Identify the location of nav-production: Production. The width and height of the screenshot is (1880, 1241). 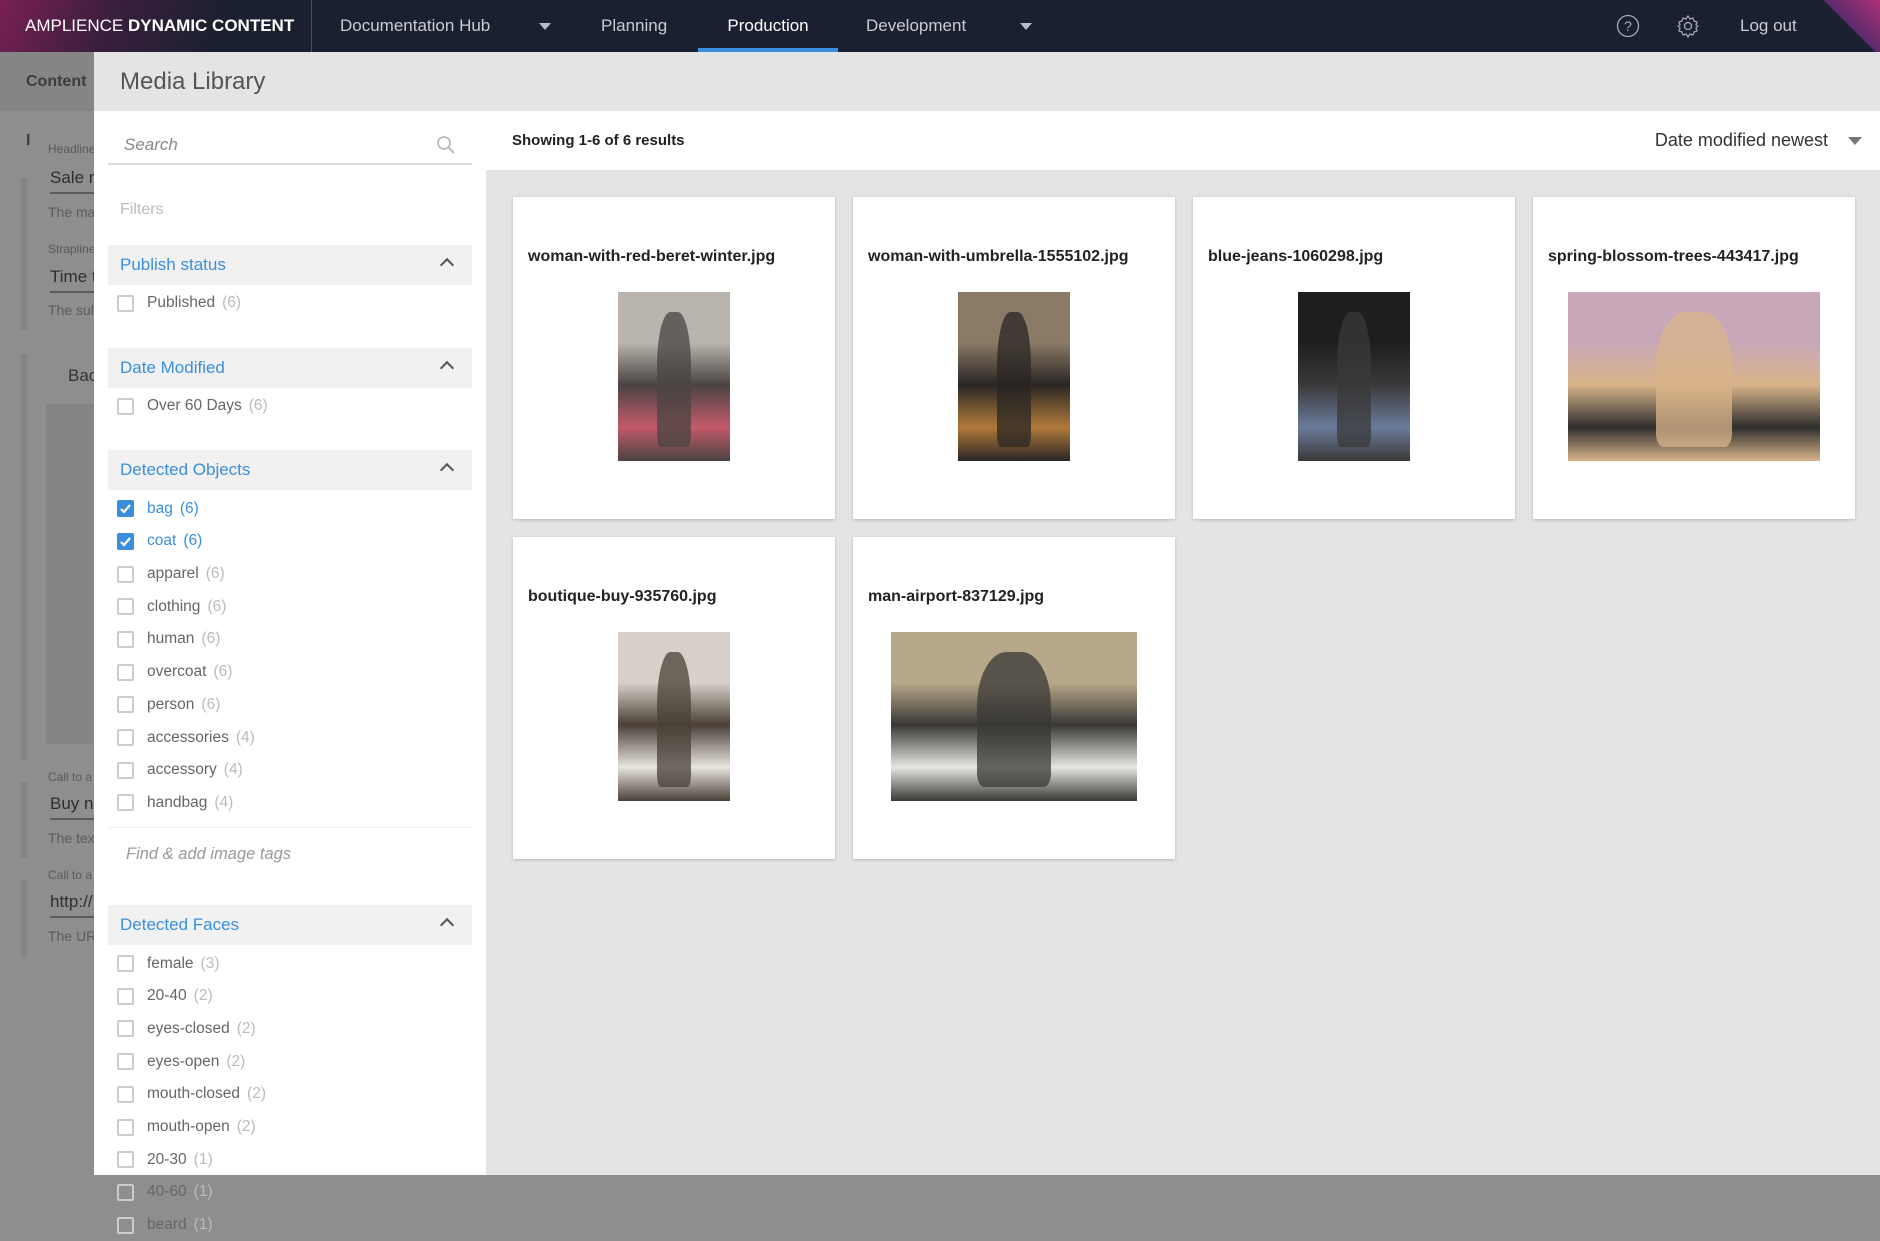
(768, 26).